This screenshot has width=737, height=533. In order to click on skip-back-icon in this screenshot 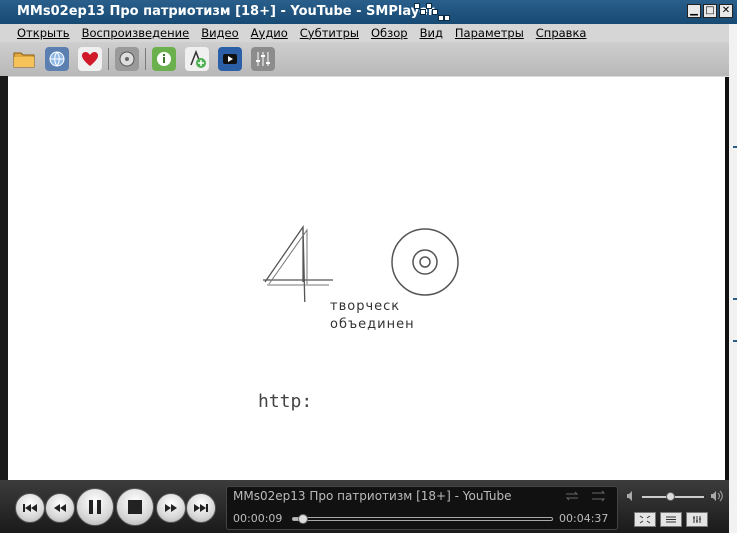, I will do `click(30, 508)`.